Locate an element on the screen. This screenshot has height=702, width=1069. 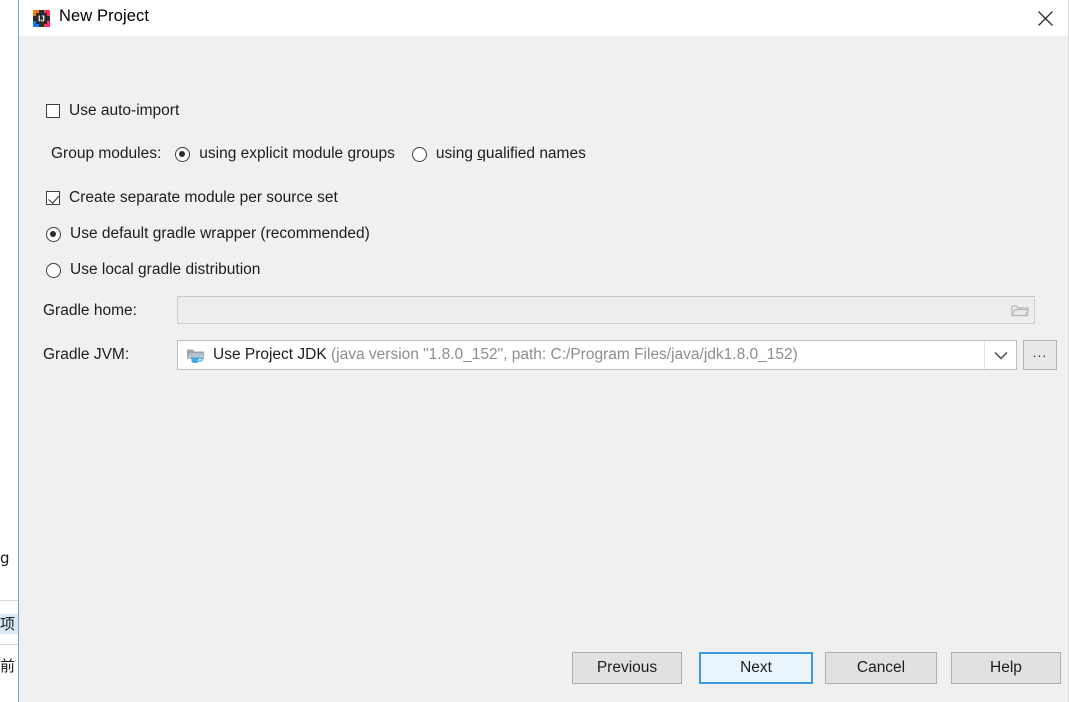
next-button: Next is located at coordinates (756, 668).